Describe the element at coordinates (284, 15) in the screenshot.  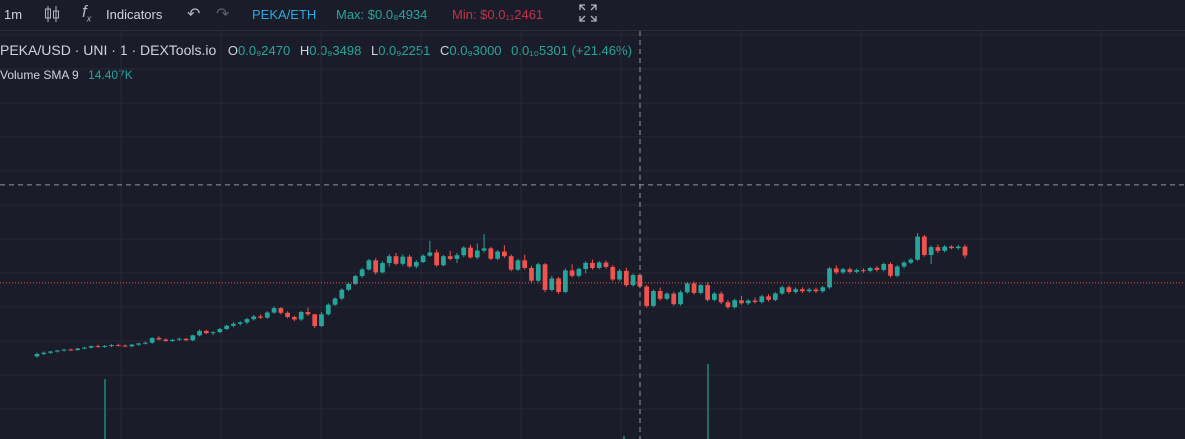
I see `pair-eth-link: PEKA/ETH` at that location.